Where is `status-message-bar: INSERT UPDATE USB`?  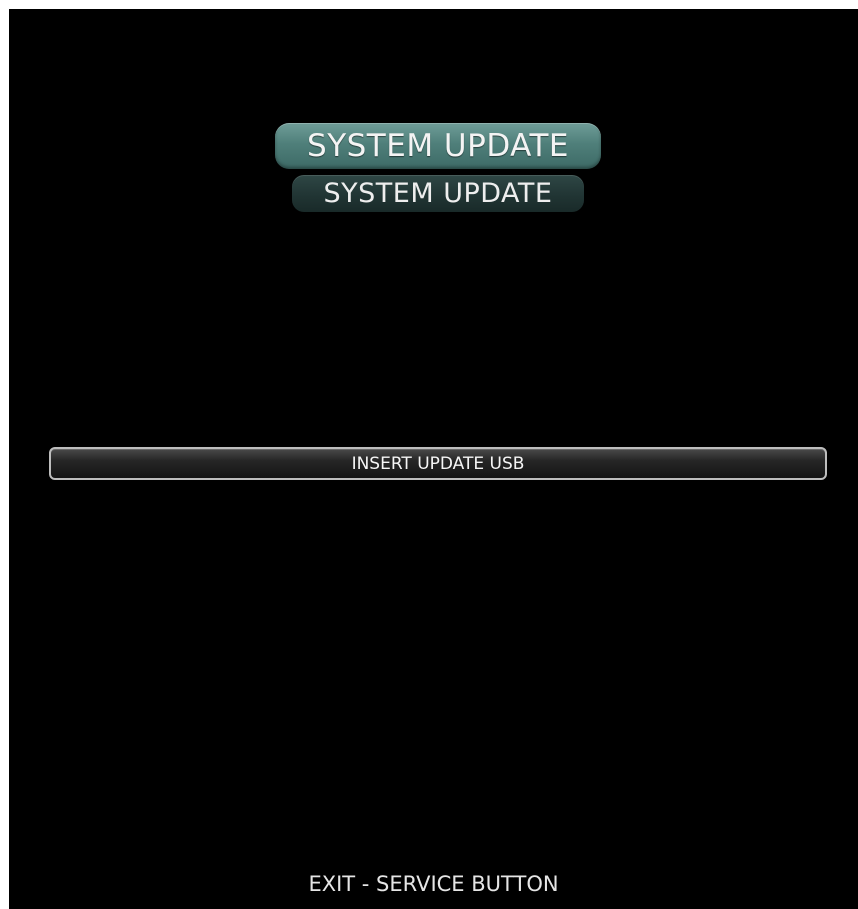
status-message-bar: INSERT UPDATE USB is located at coordinates (438, 463).